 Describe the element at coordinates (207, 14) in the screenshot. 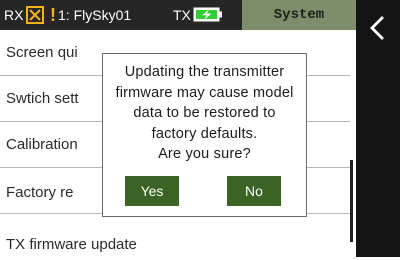

I see `battery-charging-icon` at that location.